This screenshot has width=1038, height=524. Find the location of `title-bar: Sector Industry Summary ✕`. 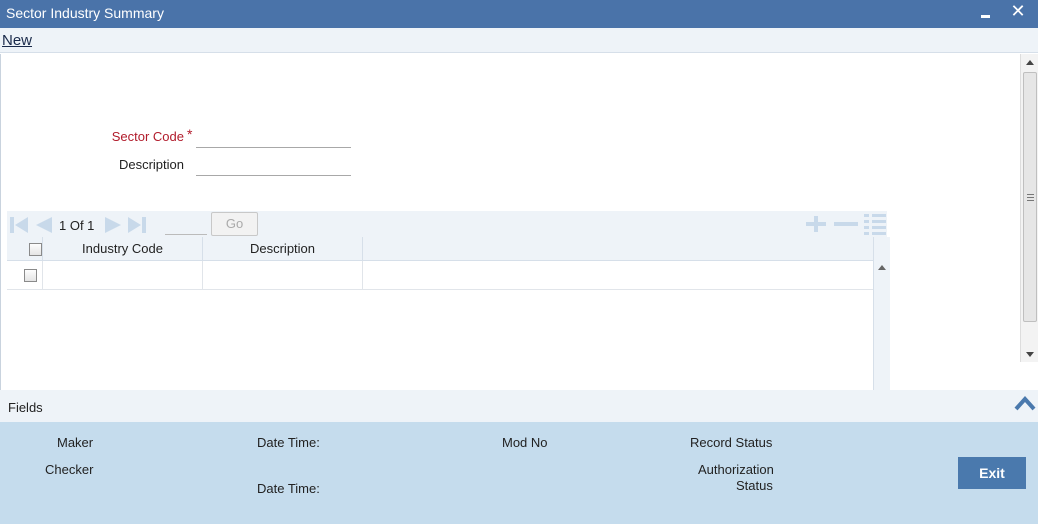

title-bar: Sector Industry Summary ✕ is located at coordinates (519, 14).